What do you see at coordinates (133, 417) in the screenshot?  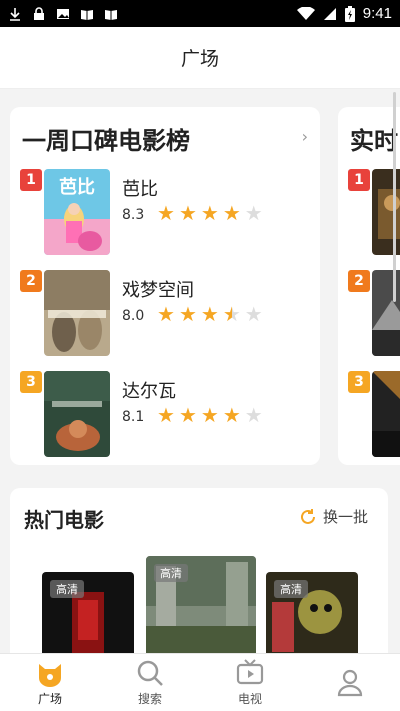 I see `movie-score: 8.1` at bounding box center [133, 417].